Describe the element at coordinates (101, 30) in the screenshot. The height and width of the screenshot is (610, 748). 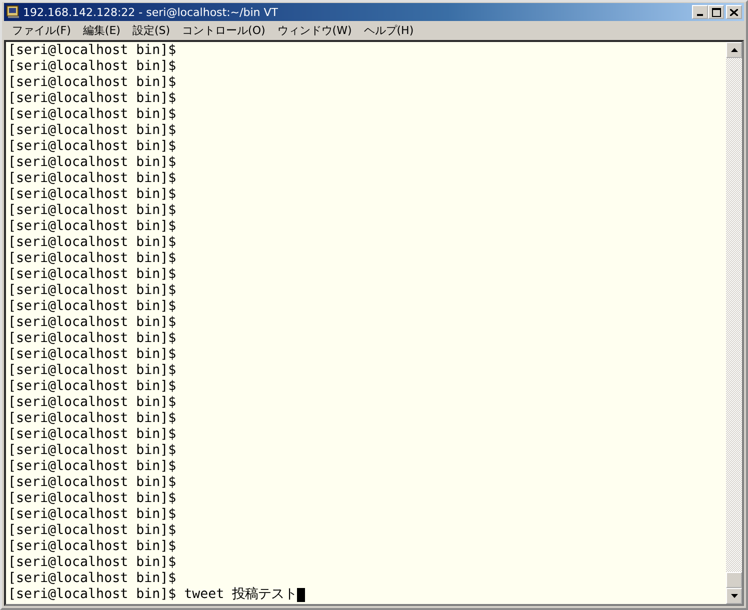
I see `menu-item: 編集(E)` at that location.